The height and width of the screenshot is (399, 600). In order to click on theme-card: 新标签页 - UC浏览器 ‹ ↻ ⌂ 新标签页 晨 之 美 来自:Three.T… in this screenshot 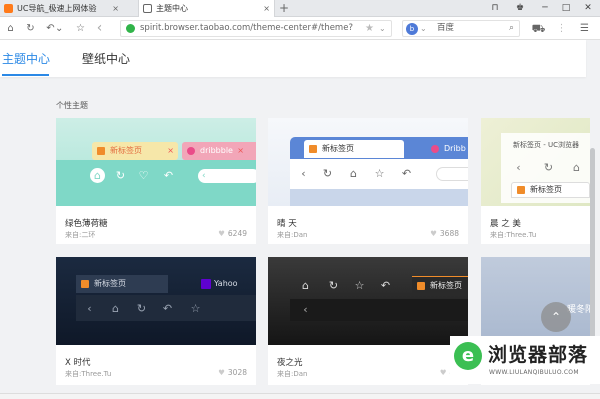, I will do `click(535, 181)`.